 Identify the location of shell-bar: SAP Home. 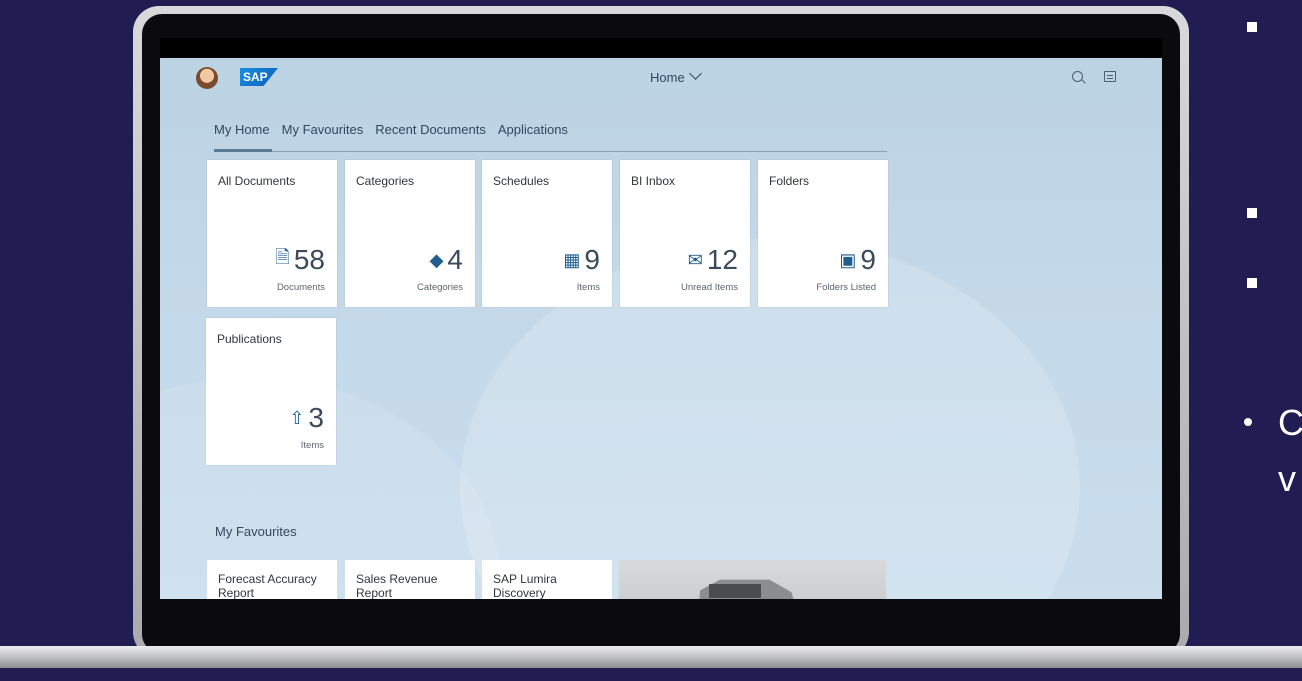
(661, 78).